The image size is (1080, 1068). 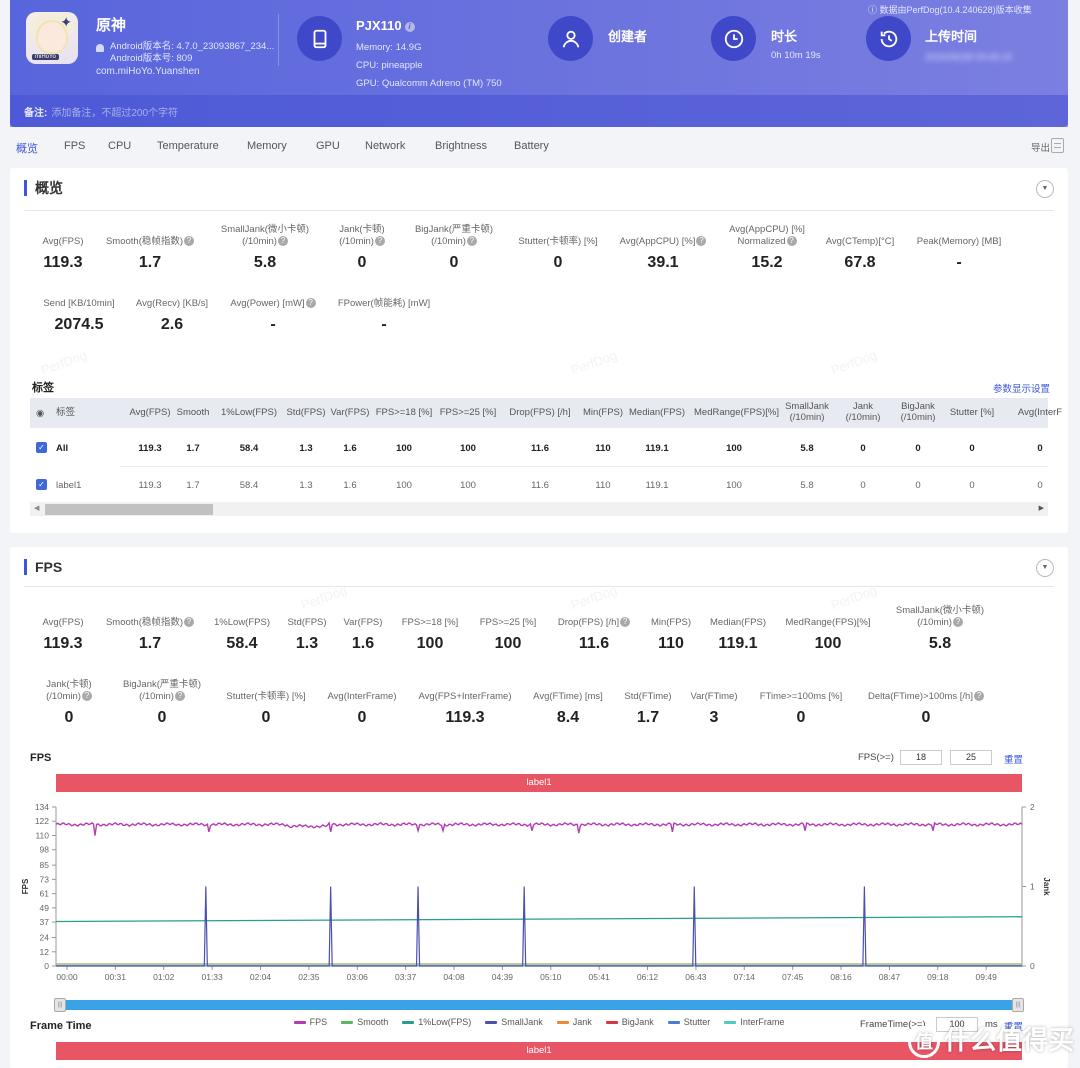 I want to click on fps-reset-link: 重置, so click(x=1013, y=759).